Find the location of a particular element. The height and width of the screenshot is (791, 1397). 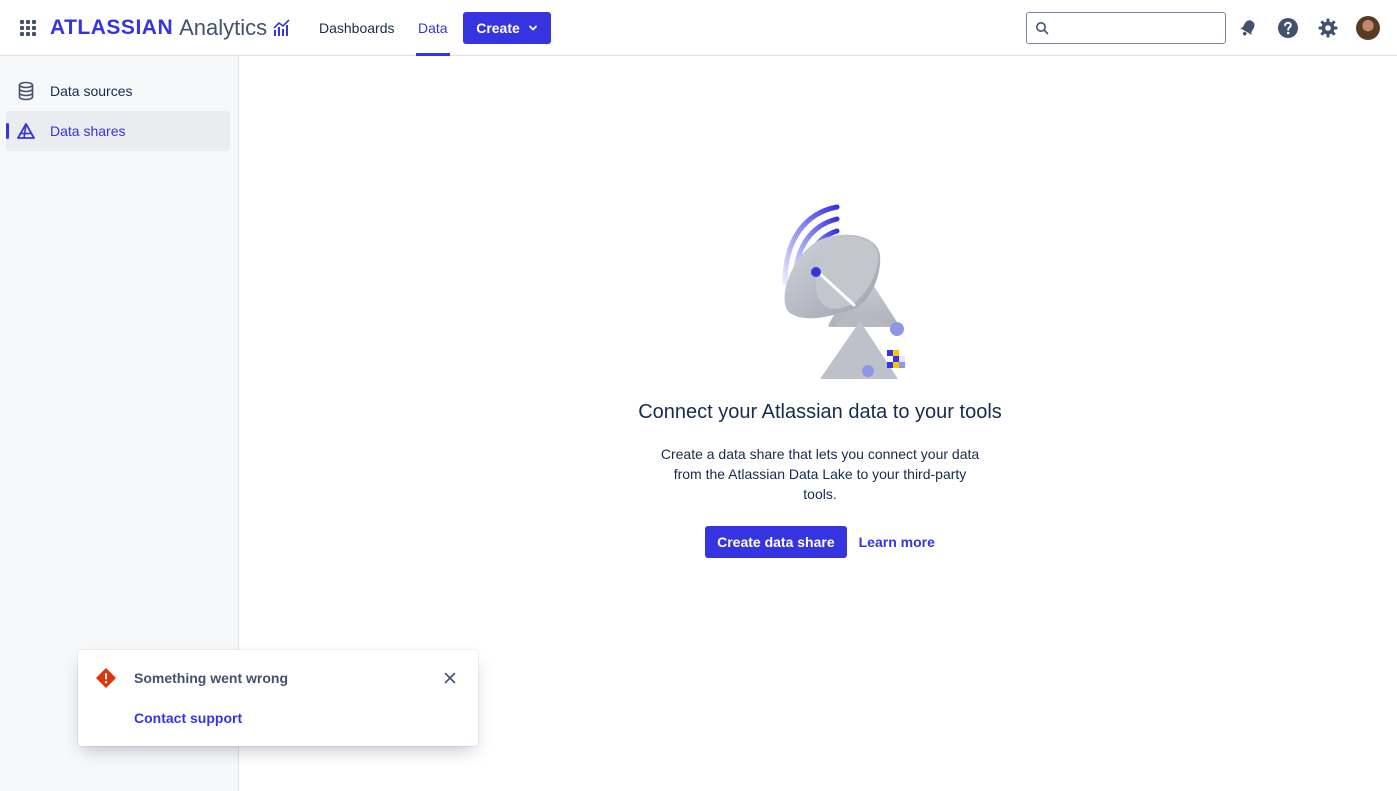

search-icon is located at coordinates (1042, 28).